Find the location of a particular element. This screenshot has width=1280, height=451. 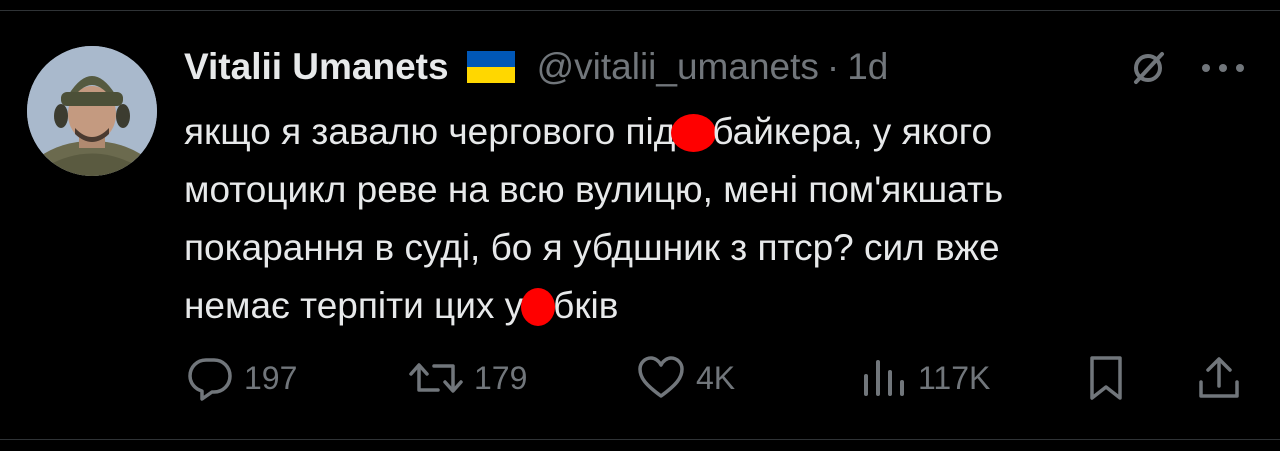

bookmark-icon is located at coordinates (1106, 378).